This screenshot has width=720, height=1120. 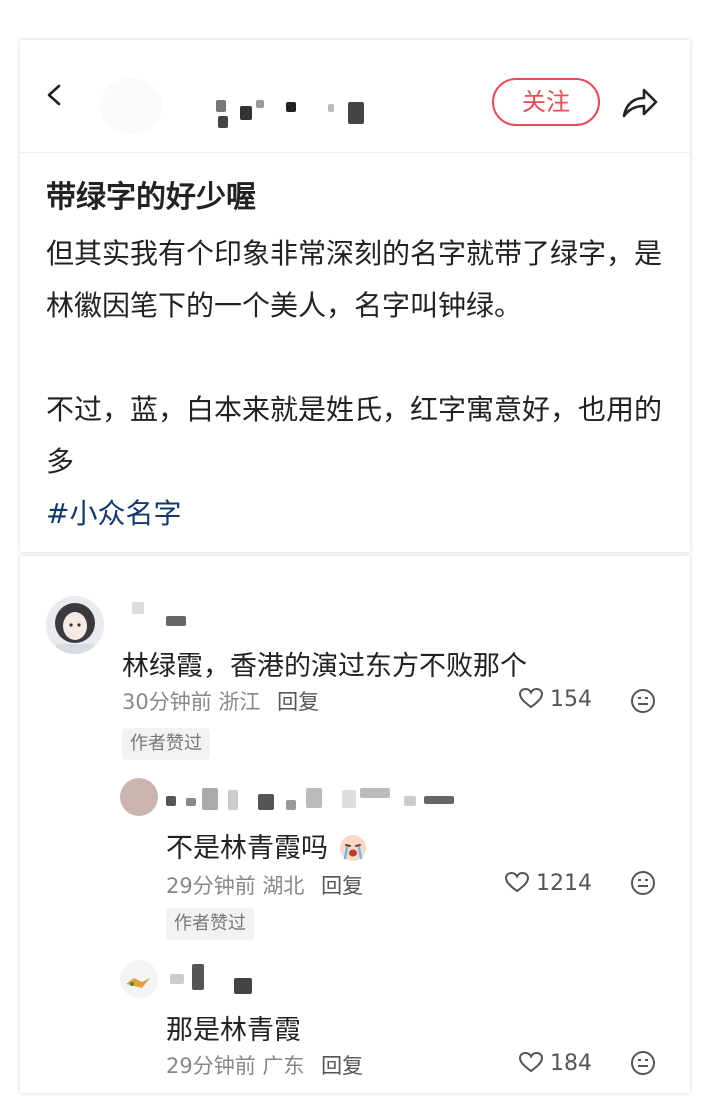 I want to click on chevron-left-icon, so click(x=55, y=95).